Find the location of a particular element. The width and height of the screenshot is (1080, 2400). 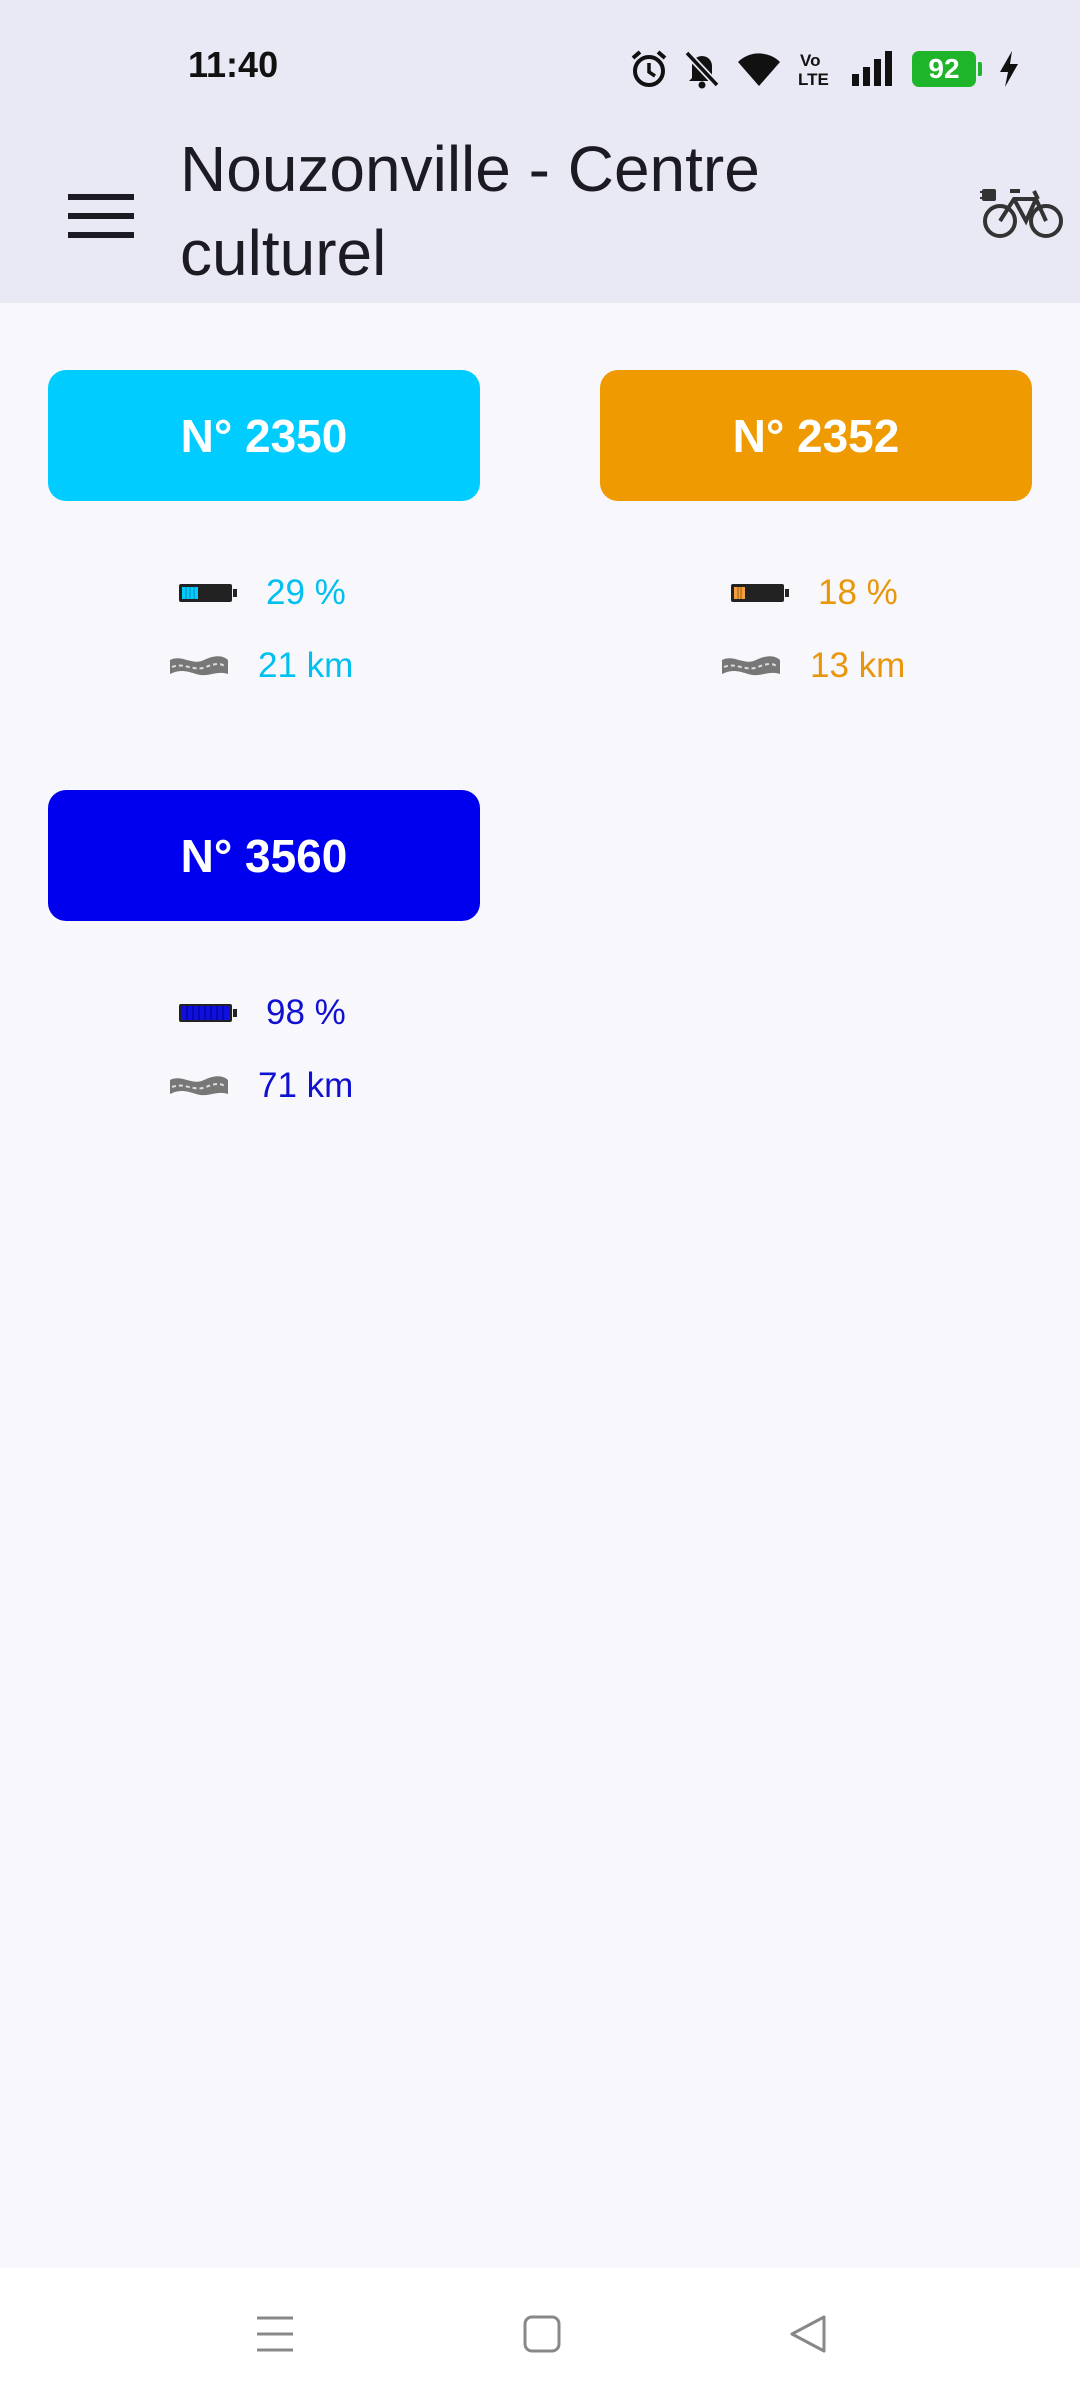

recents-button is located at coordinates (275, 2334).